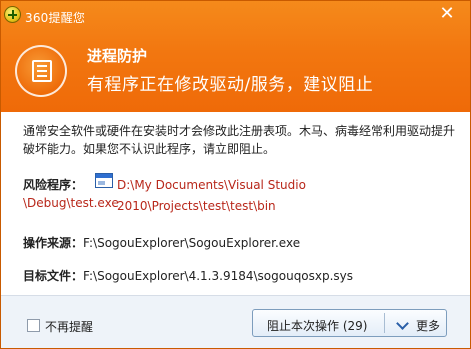 This screenshot has width=471, height=349. I want to click on risk-program-label: 风险程序：, so click(53, 184).